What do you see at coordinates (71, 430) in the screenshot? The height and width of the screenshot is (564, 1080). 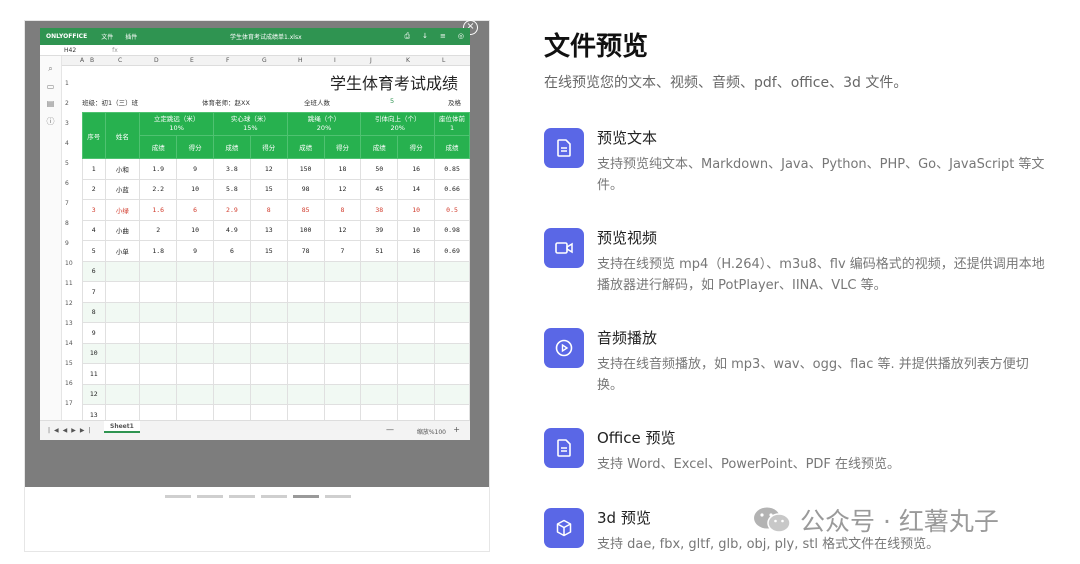 I see `sheet-nav-icons: |◀◀▶▶|` at bounding box center [71, 430].